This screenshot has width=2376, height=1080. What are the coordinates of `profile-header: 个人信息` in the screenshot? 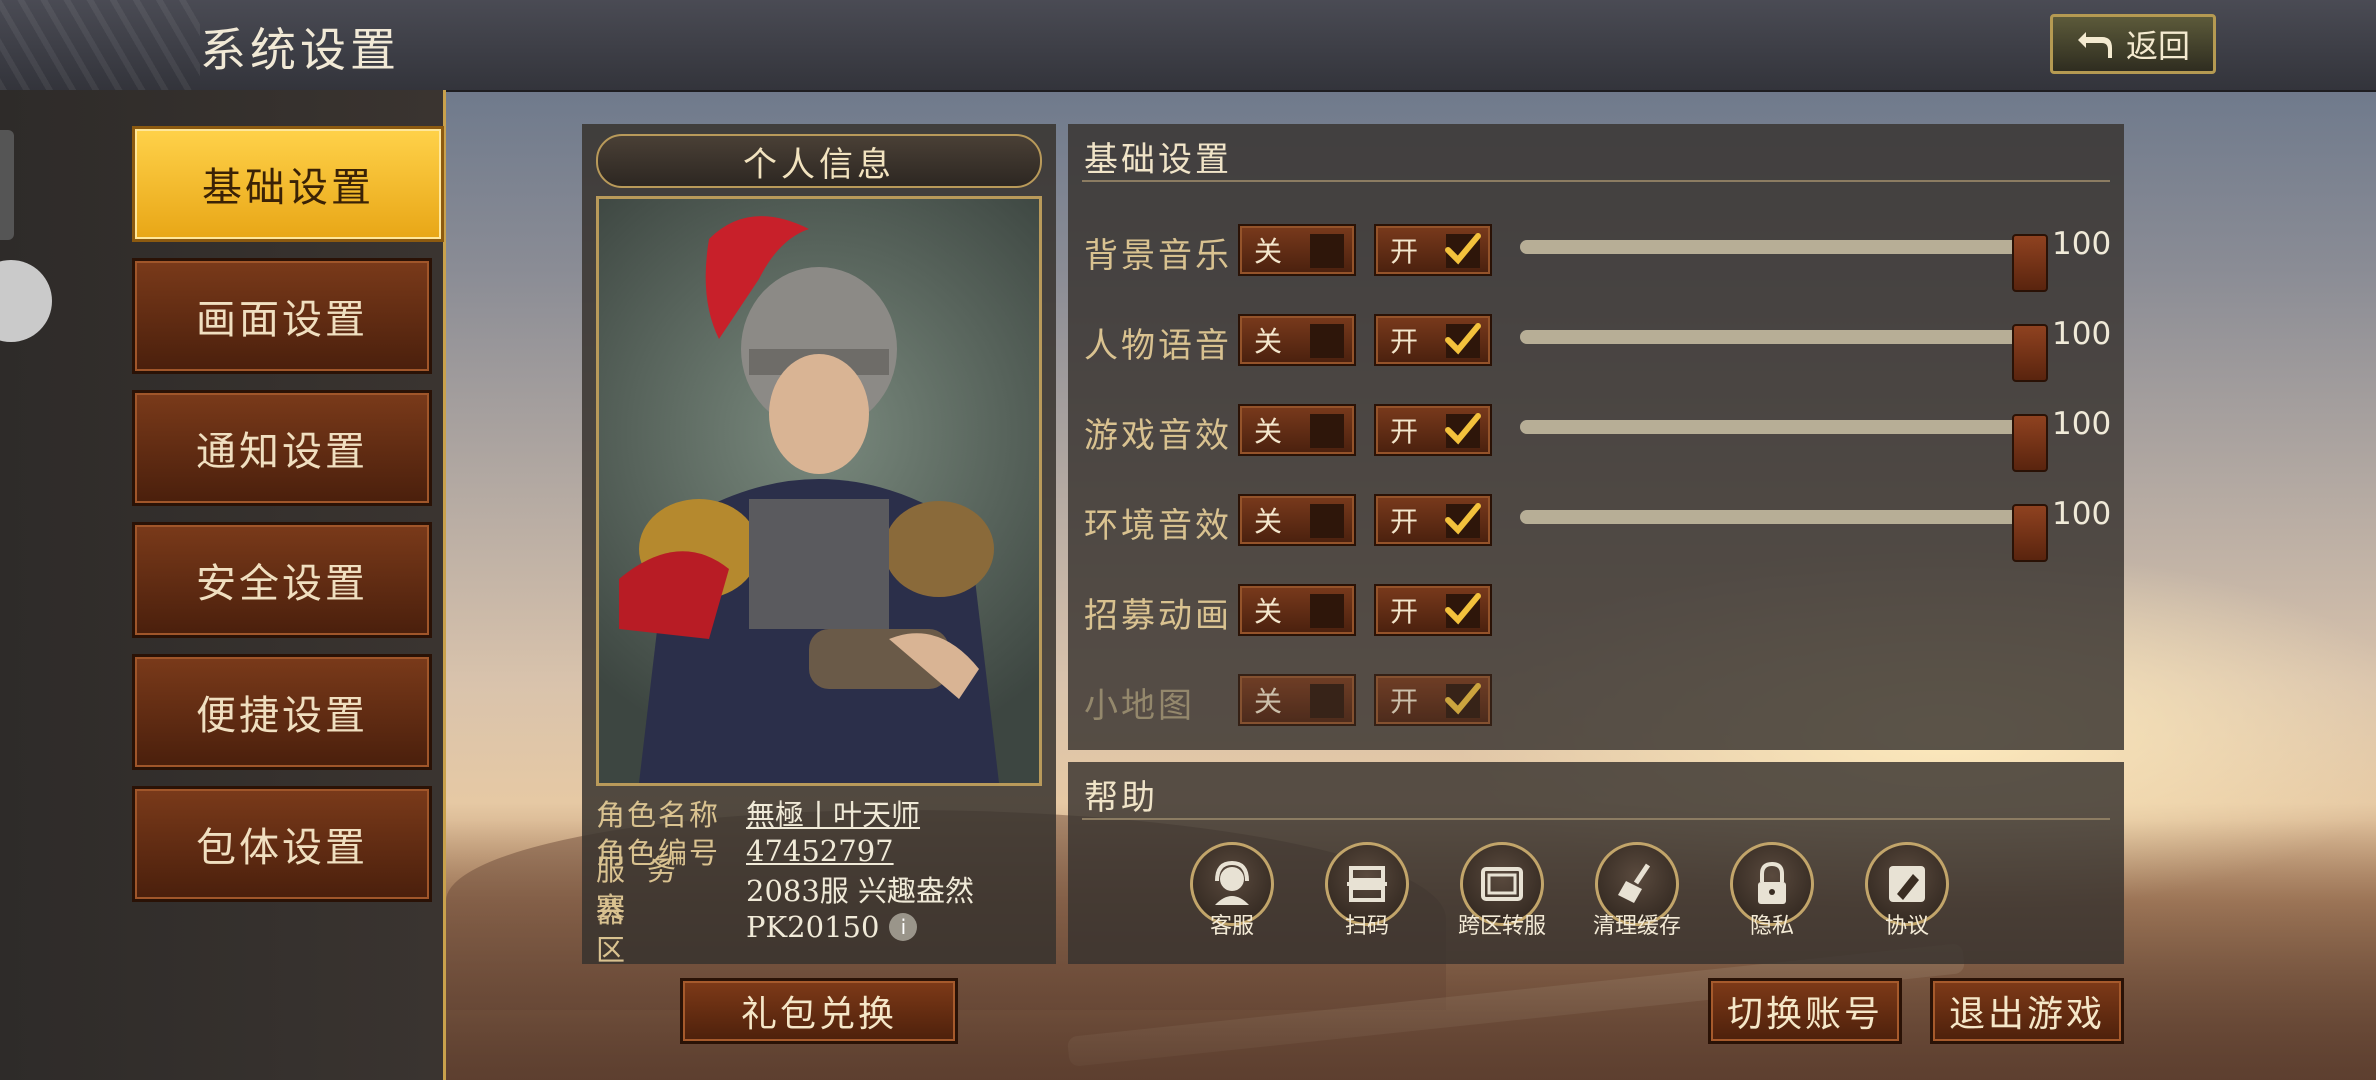 It's located at (819, 161).